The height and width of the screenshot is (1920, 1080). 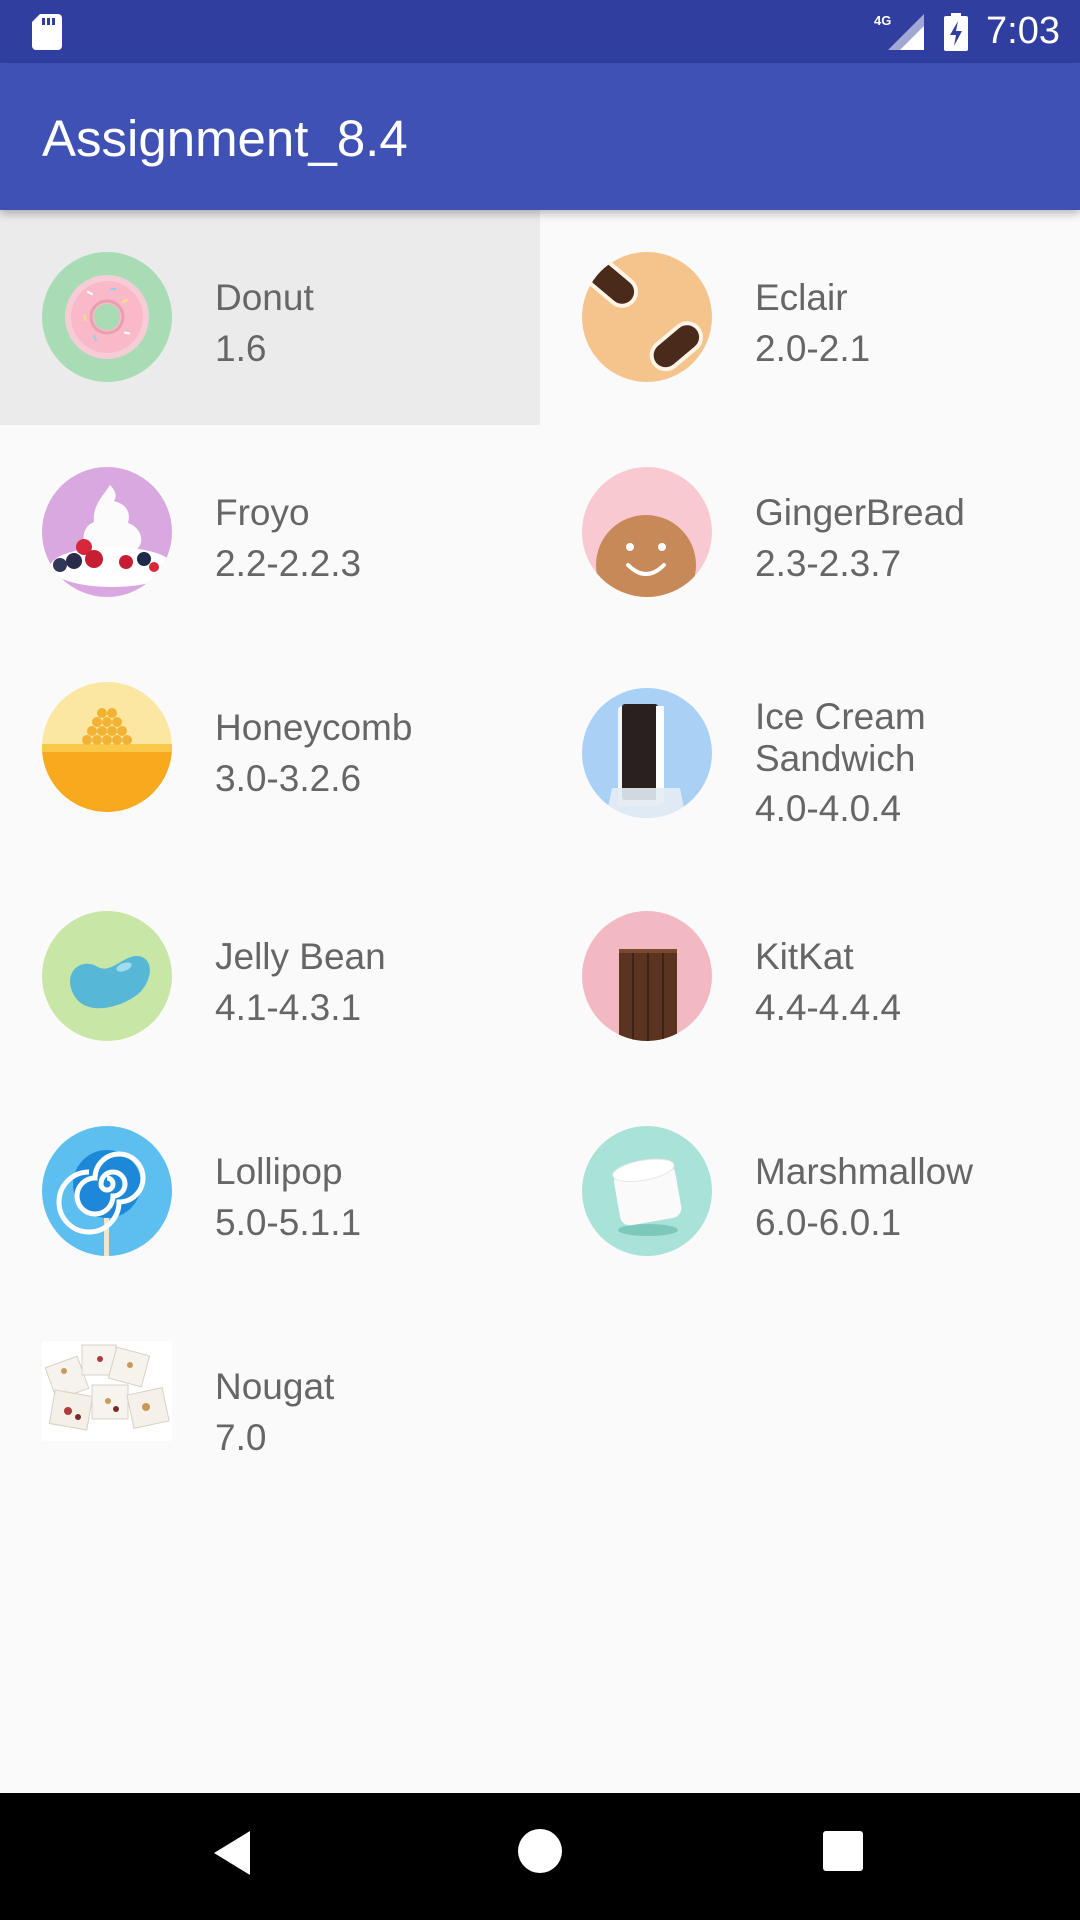 What do you see at coordinates (1023, 31) in the screenshot?
I see `status-time: 7:03` at bounding box center [1023, 31].